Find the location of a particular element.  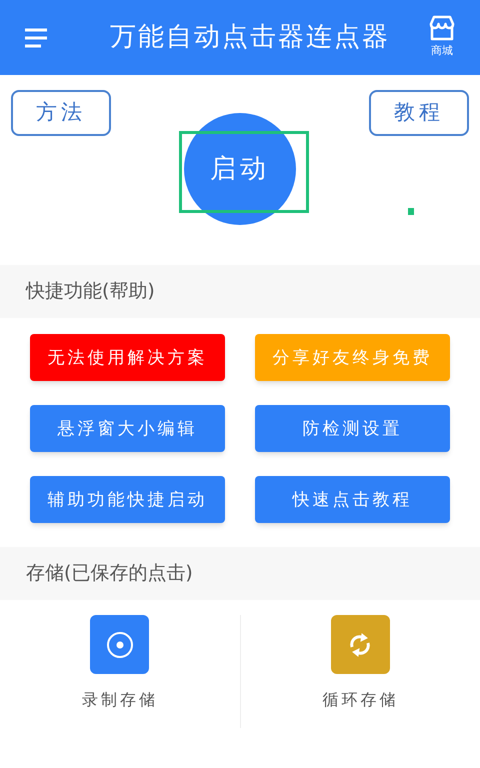

menu-icon is located at coordinates (36, 38).